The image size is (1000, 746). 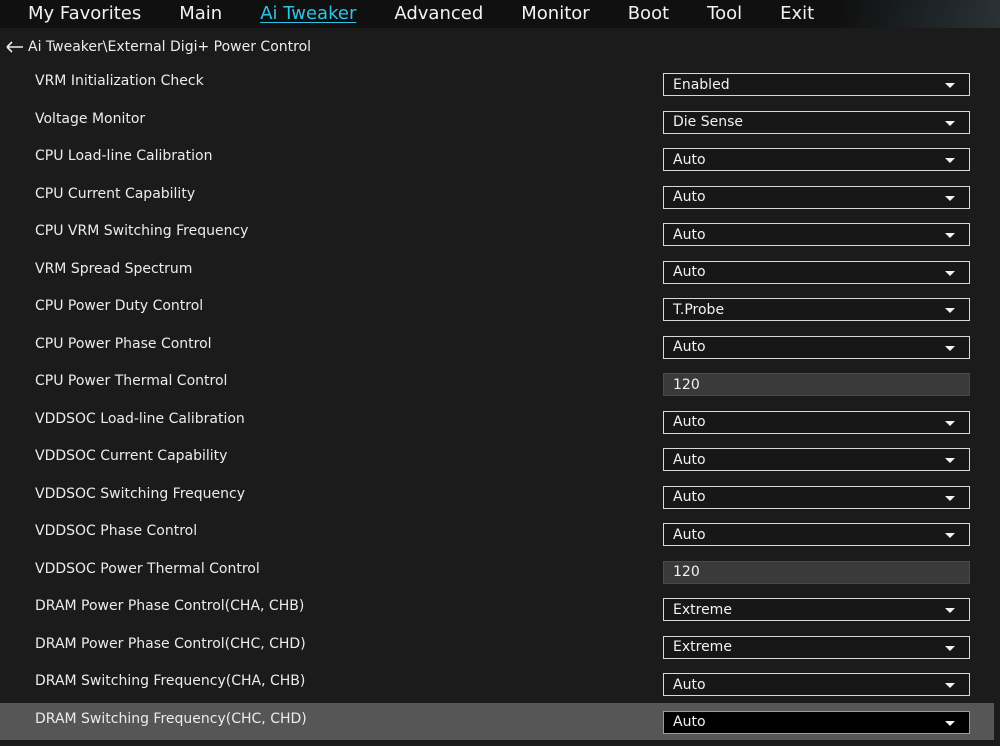 What do you see at coordinates (308, 14) in the screenshot?
I see `tab-ai-tweaker: Ai Tweaker` at bounding box center [308, 14].